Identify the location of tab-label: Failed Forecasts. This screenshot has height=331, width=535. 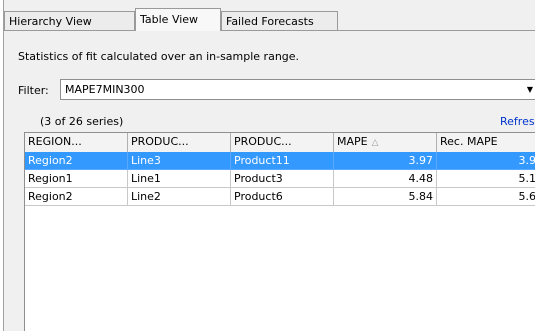
(270, 21).